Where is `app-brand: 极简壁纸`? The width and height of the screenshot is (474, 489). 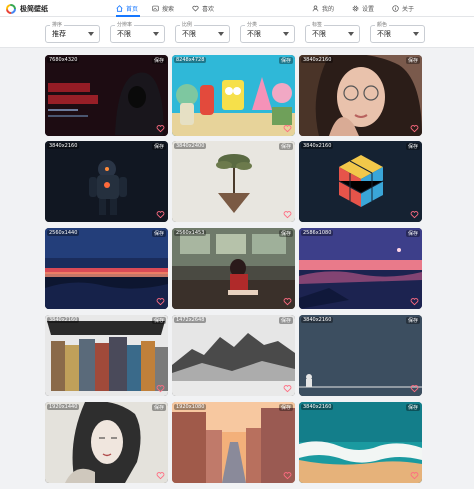 app-brand: 极简壁纸 is located at coordinates (27, 8).